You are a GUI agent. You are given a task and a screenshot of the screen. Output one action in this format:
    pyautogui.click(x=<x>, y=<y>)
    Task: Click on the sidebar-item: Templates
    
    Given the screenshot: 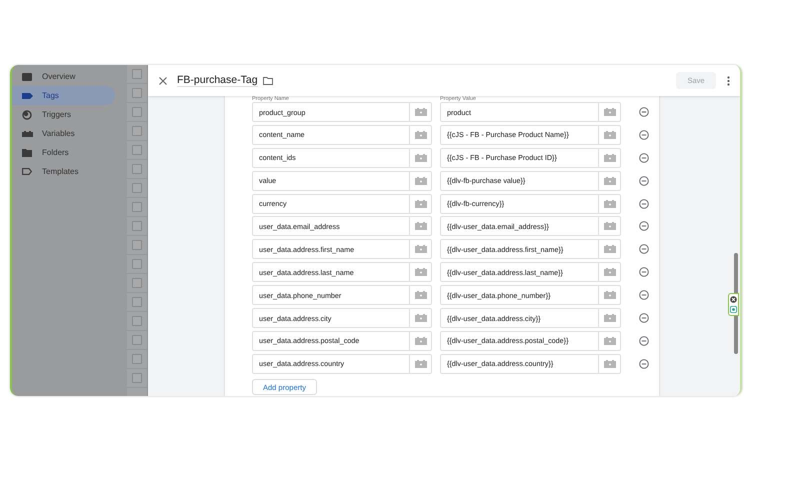 What is the action you would take?
    pyautogui.click(x=63, y=171)
    